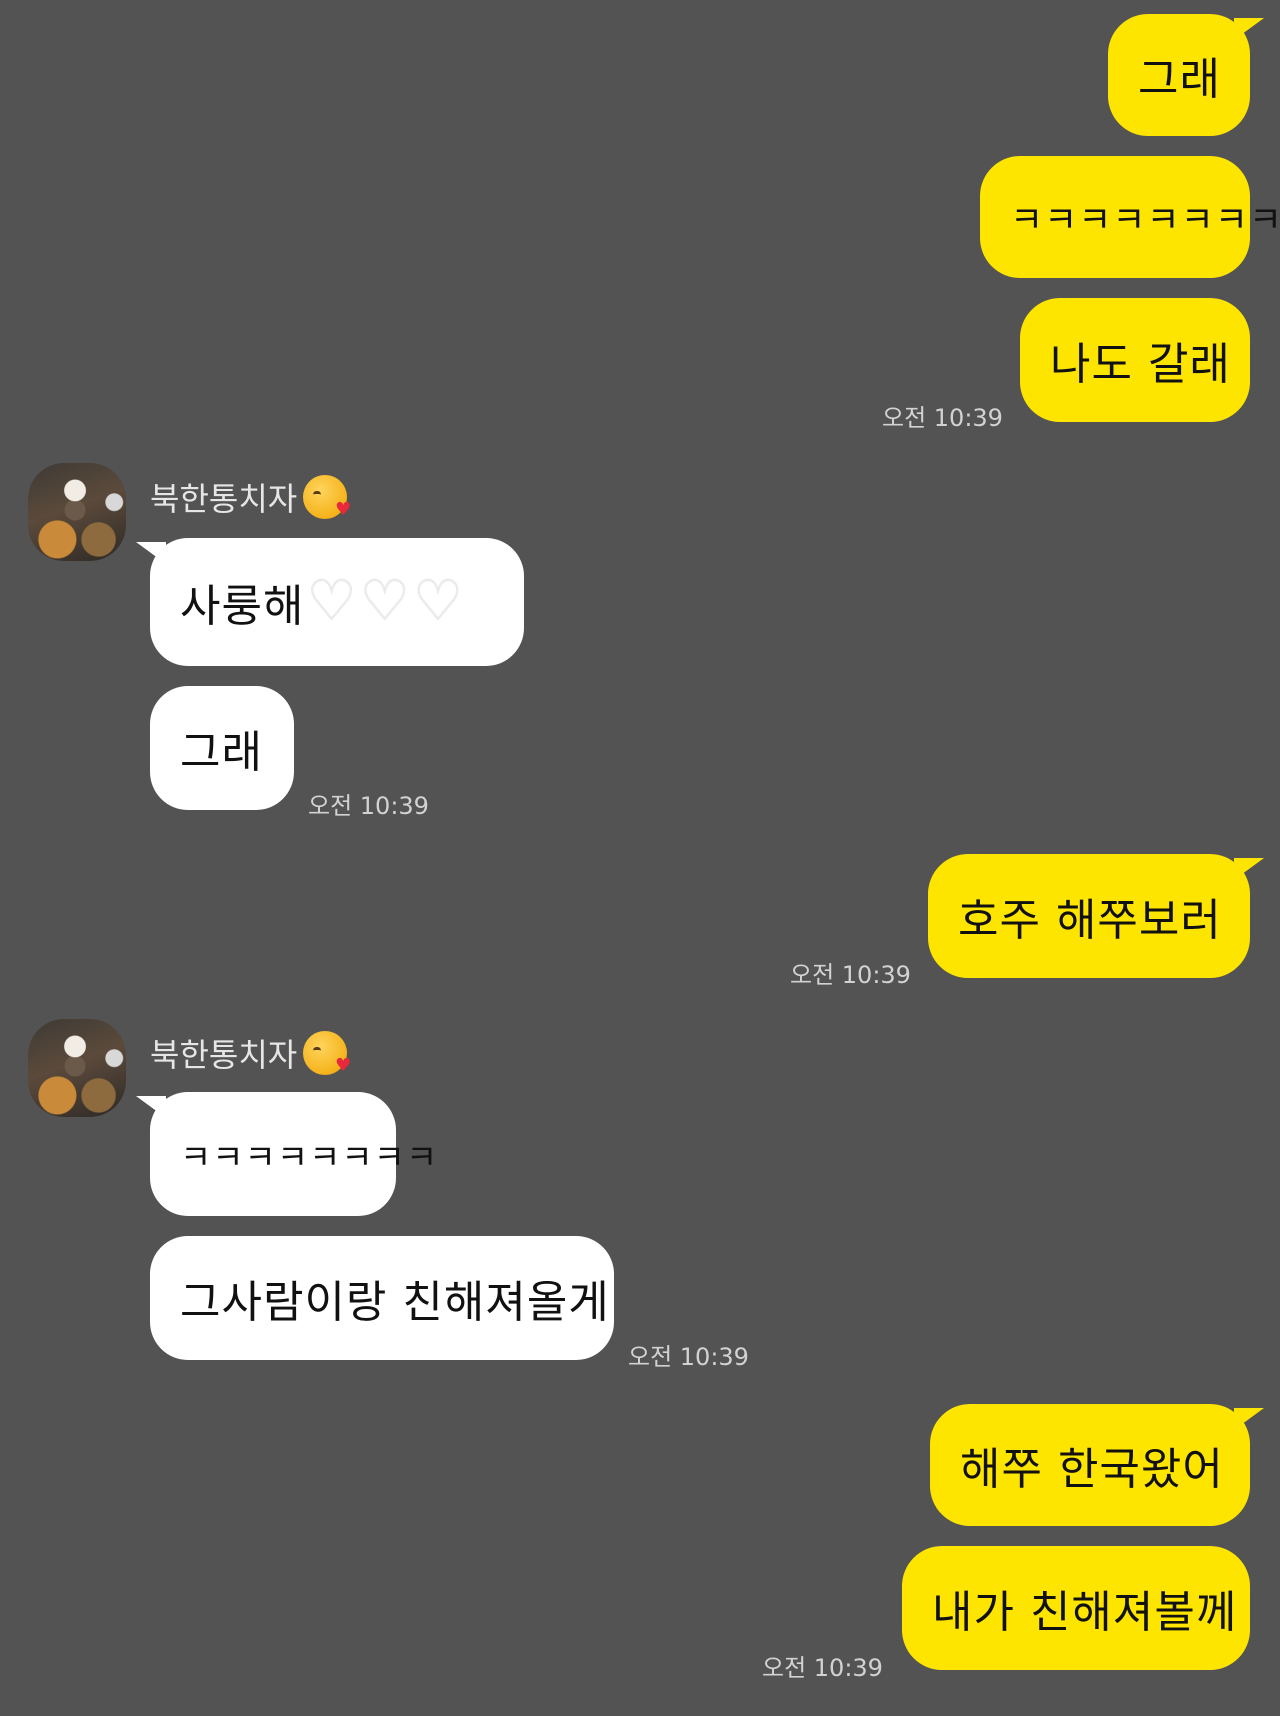 Image resolution: width=1280 pixels, height=1716 pixels. Describe the element at coordinates (395, 1302) in the screenshot. I see `message-text: 그사람이랑 친해져올게` at that location.